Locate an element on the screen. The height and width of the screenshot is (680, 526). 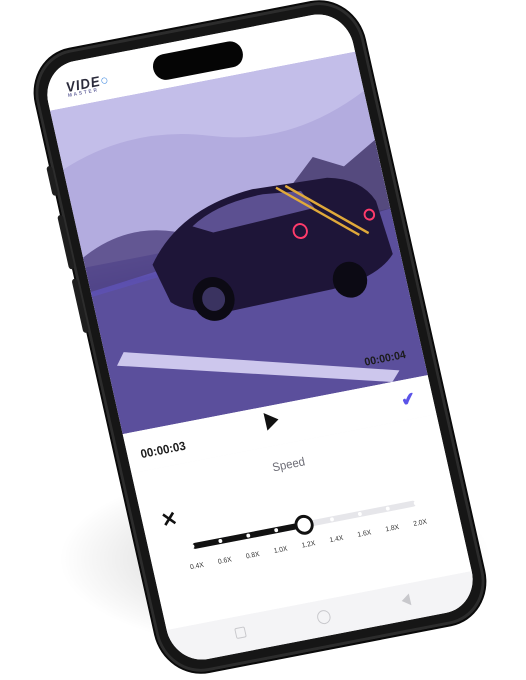
speed-tick-label: 0.6X is located at coordinates (224, 561).